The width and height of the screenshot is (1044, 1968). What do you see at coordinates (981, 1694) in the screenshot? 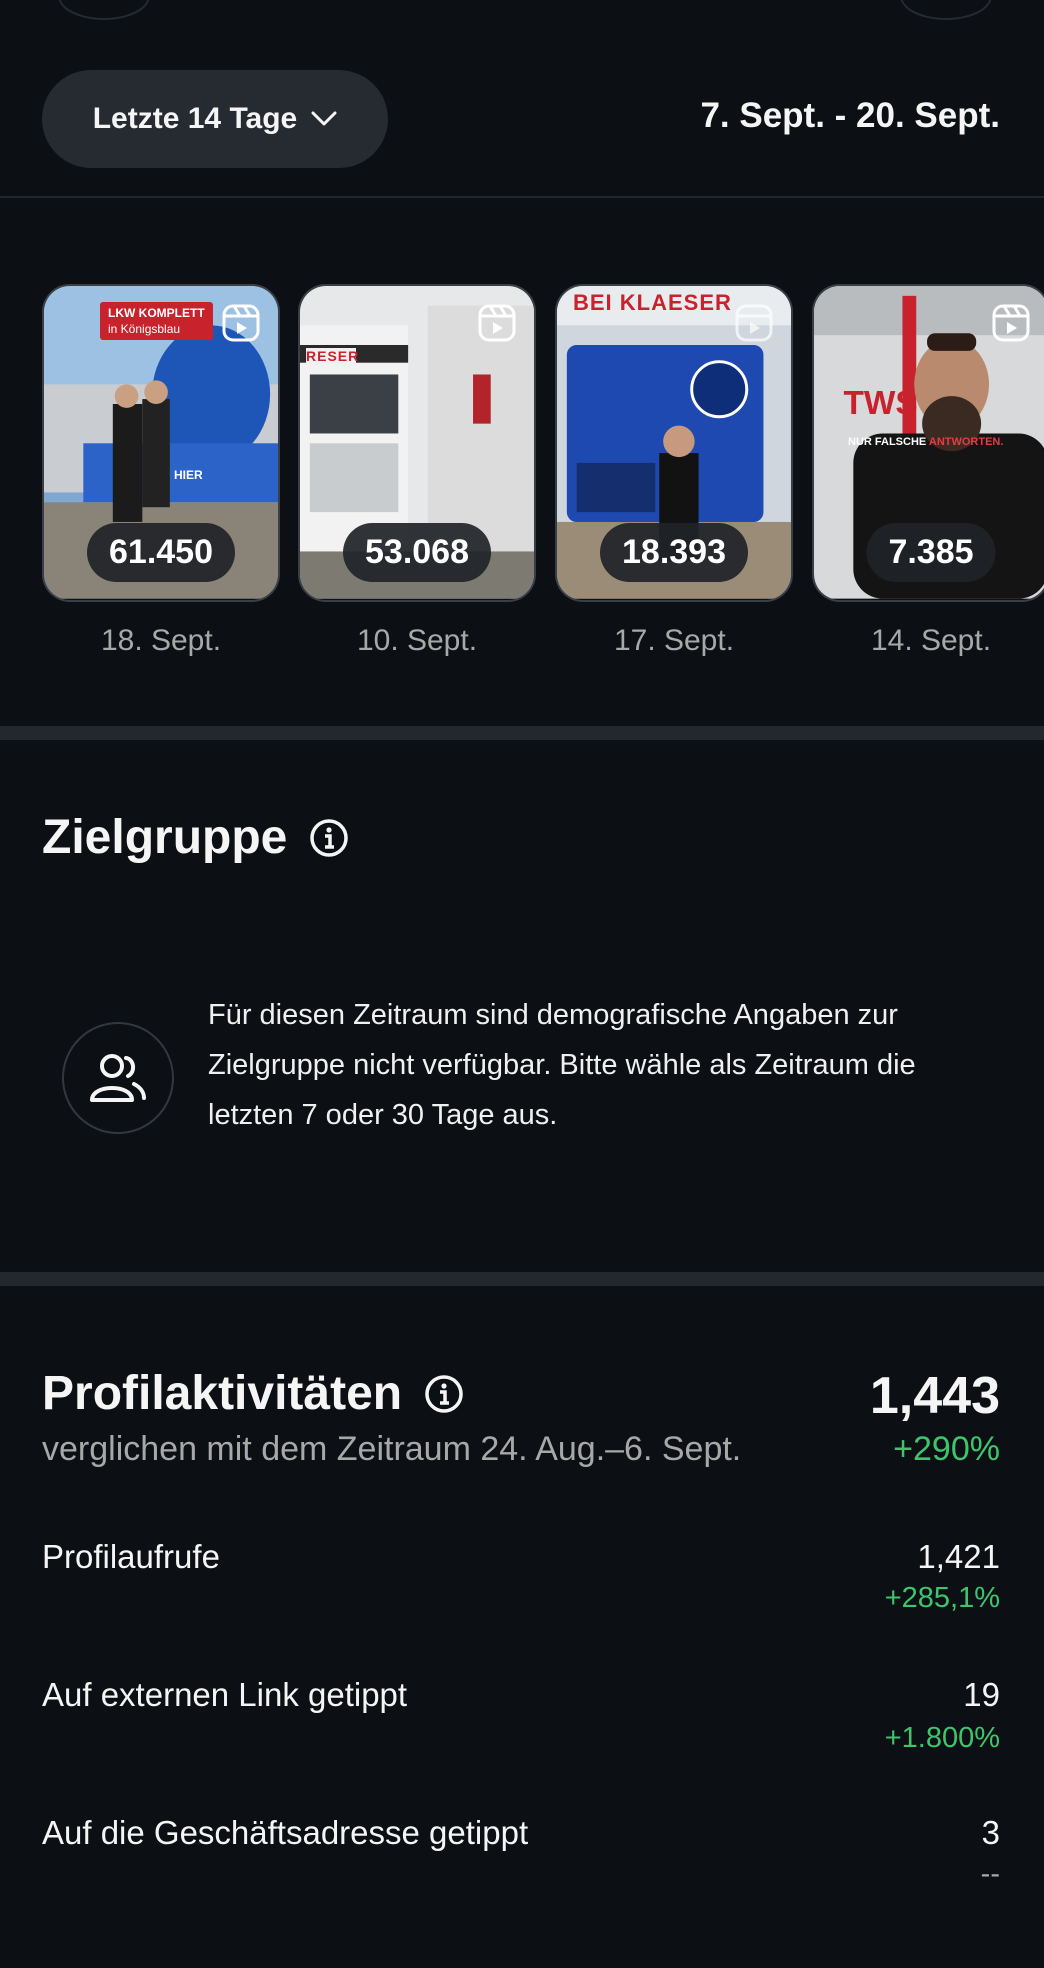
I see `metric-value: 19` at bounding box center [981, 1694].